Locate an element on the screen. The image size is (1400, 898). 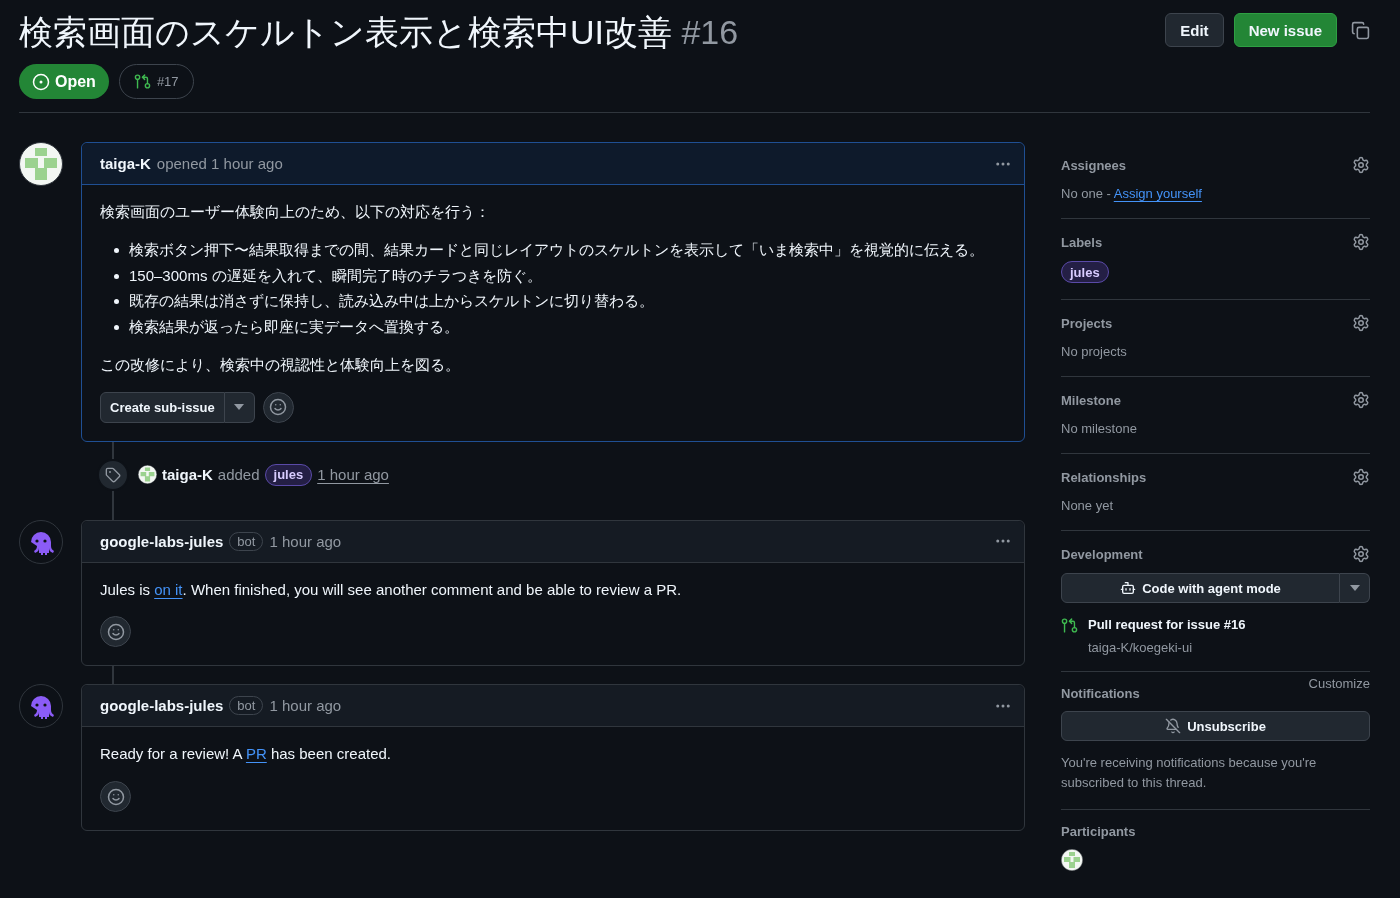
create-sub-issue-button: Create sub-issue is located at coordinates (162, 407).